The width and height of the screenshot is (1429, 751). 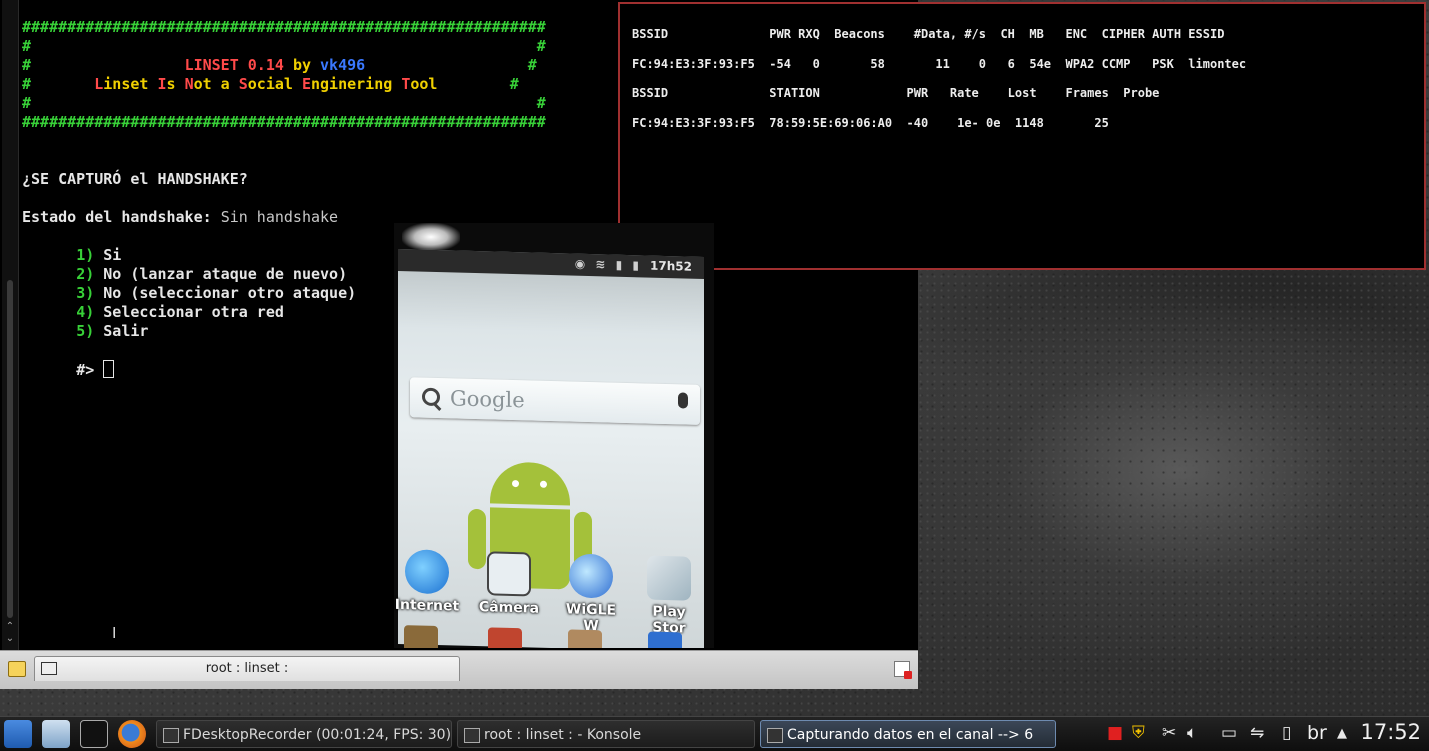 What do you see at coordinates (56, 734) in the screenshot?
I see `file-manager-icon` at bounding box center [56, 734].